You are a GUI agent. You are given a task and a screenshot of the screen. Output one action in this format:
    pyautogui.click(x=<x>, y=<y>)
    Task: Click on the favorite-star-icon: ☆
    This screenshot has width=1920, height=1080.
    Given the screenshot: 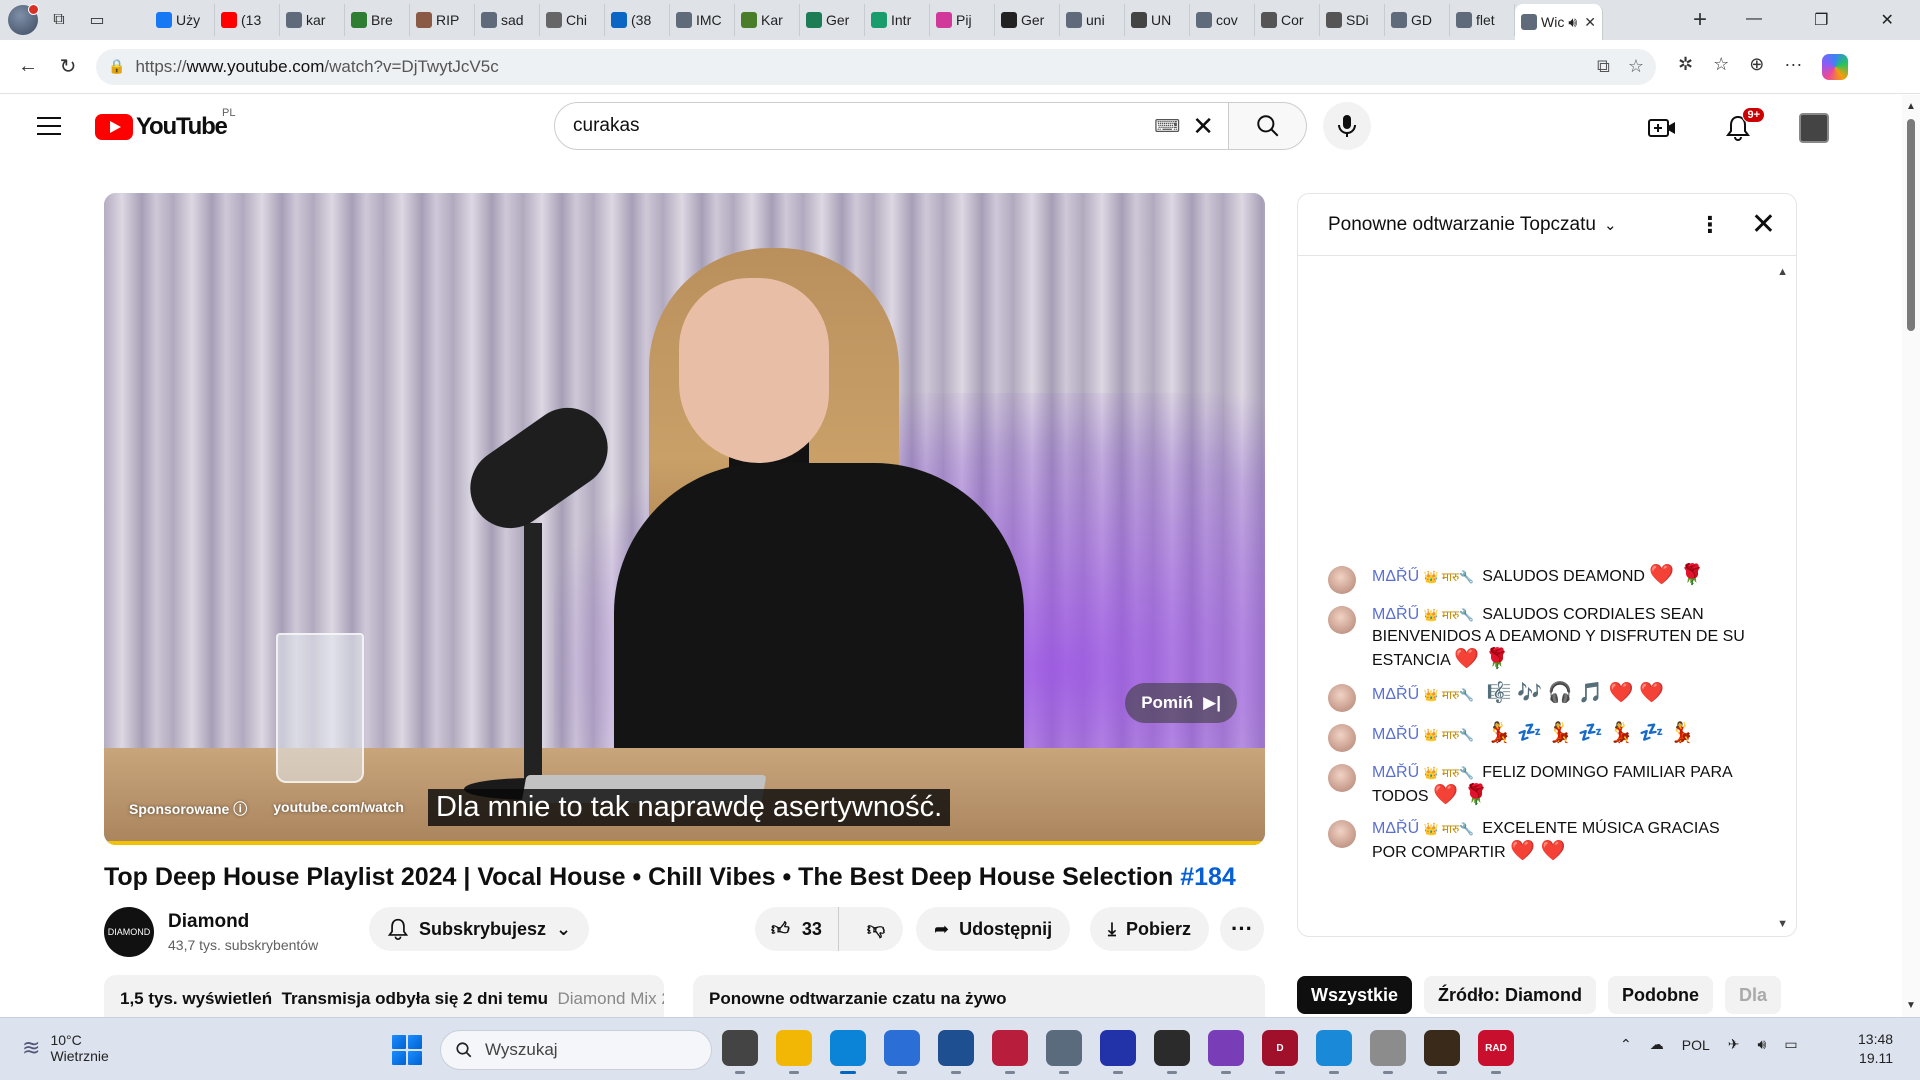 What is the action you would take?
    pyautogui.click(x=1636, y=66)
    